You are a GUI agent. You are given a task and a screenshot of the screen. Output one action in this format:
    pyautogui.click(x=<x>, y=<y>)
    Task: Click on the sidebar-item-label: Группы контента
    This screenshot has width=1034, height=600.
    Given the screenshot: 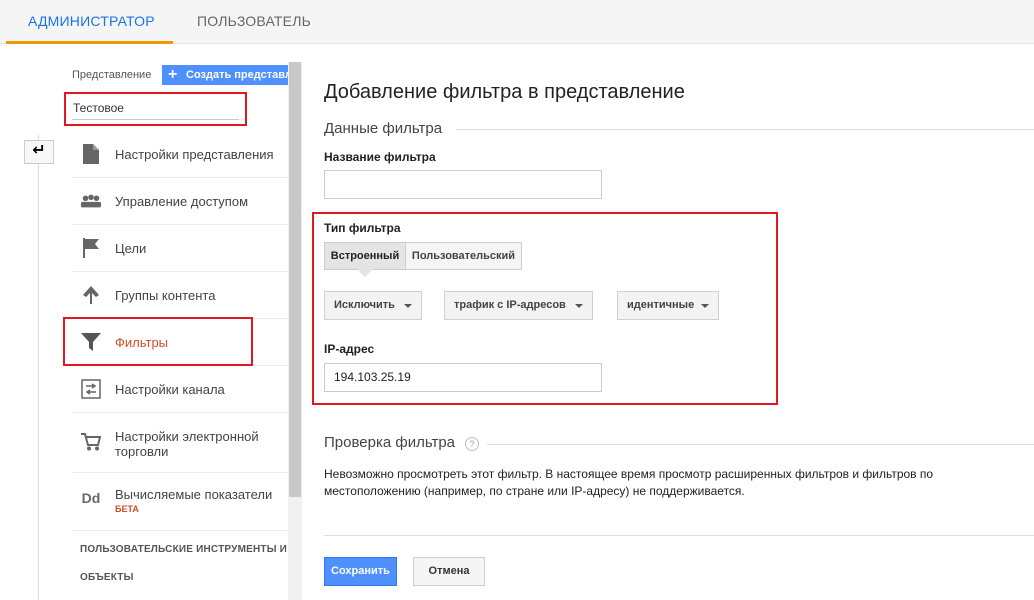 What is the action you would take?
    pyautogui.click(x=165, y=295)
    